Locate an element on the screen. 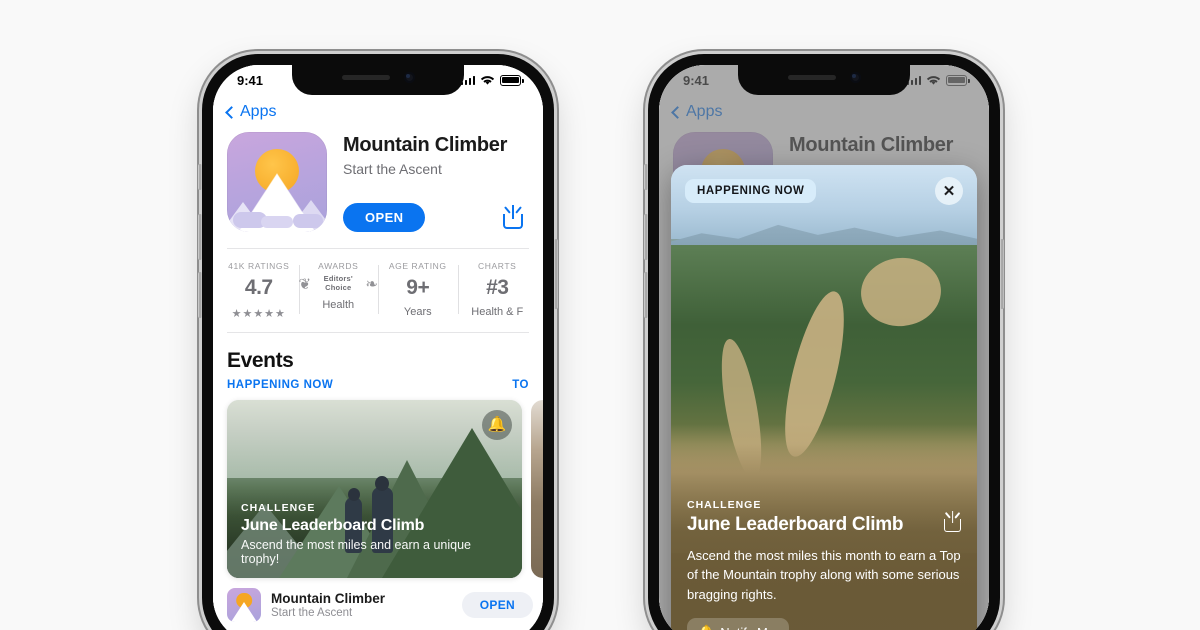 The width and height of the screenshot is (1200, 630). stat-awards: AWARDS ❦ Editors' Choice ❧ Health is located at coordinates (338, 290).